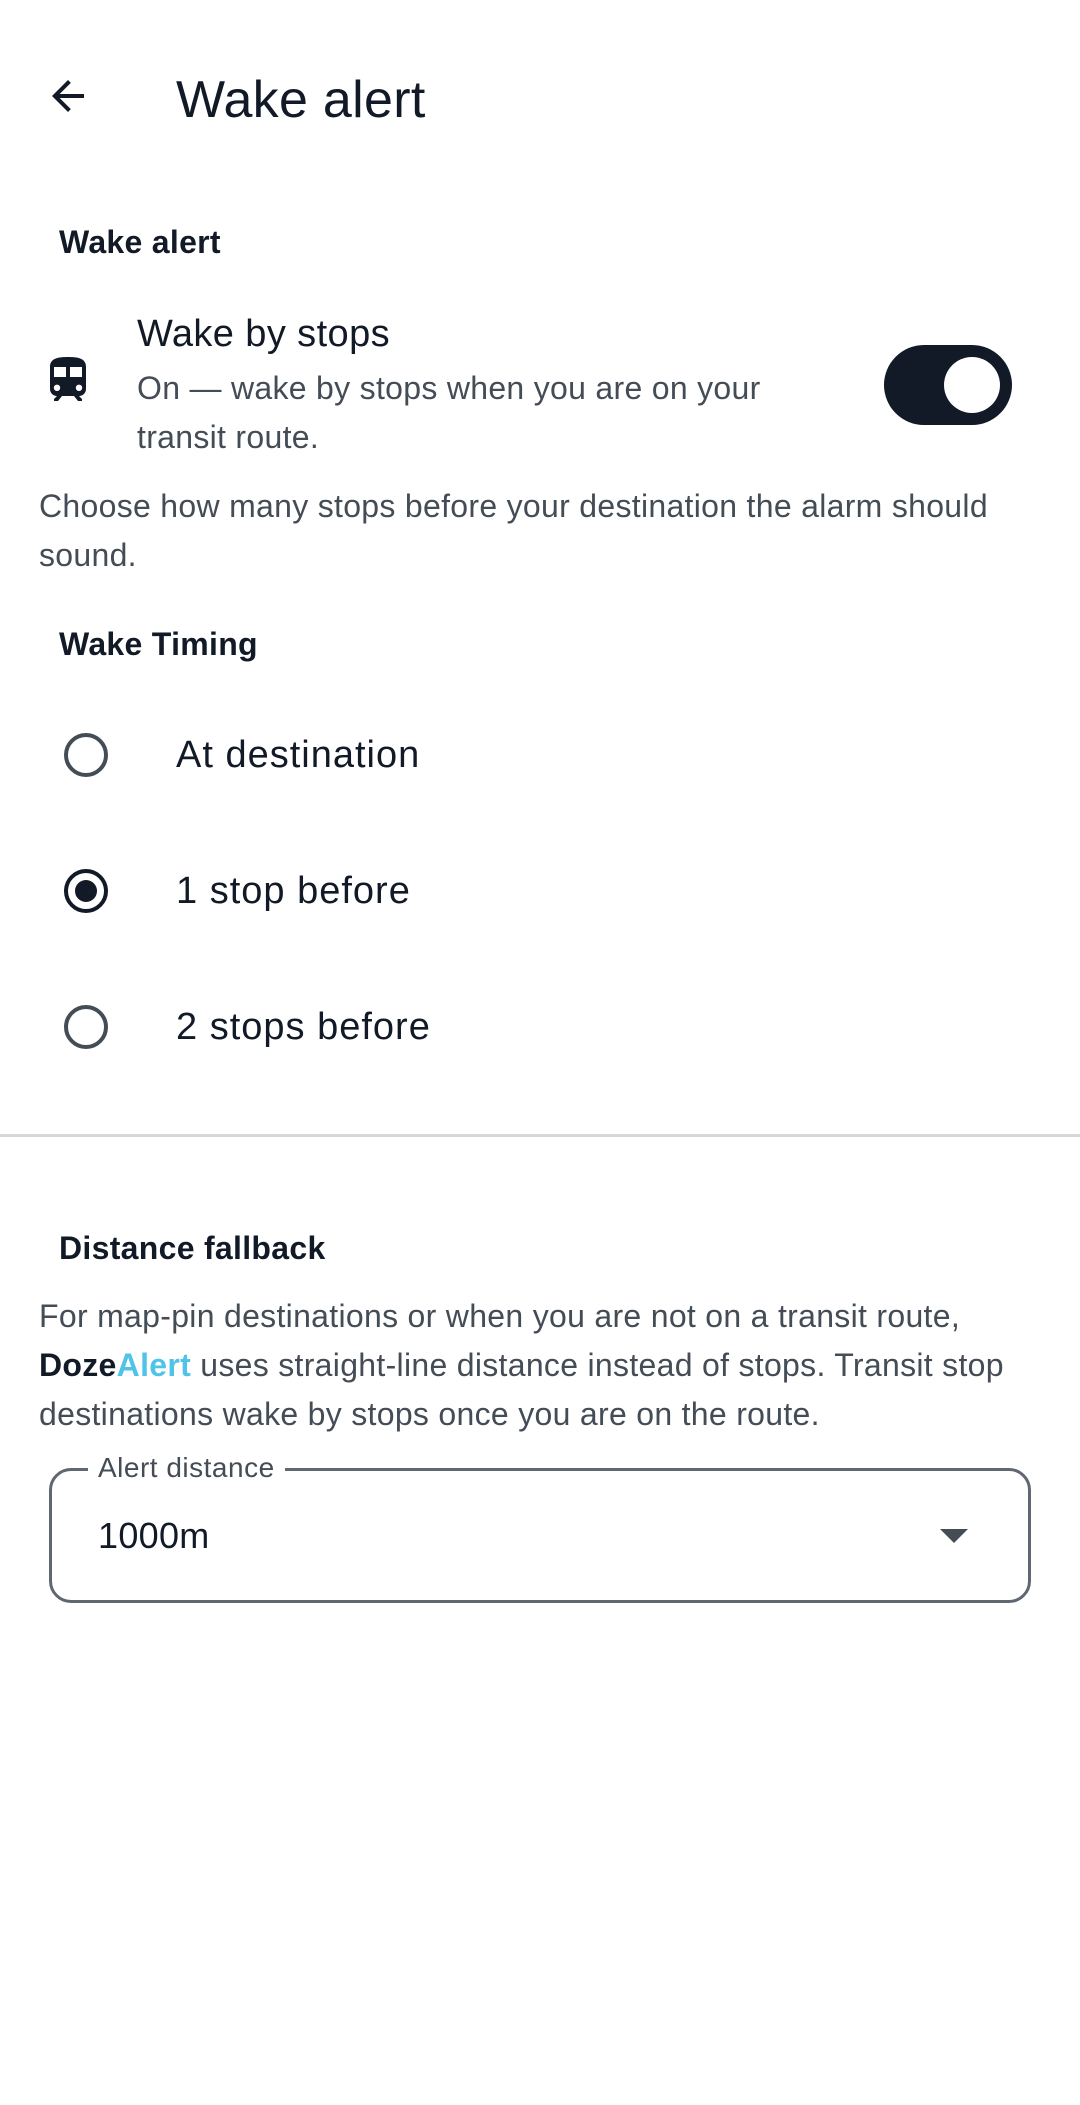 The height and width of the screenshot is (2105, 1080). I want to click on dropdown-arrow-icon, so click(954, 1536).